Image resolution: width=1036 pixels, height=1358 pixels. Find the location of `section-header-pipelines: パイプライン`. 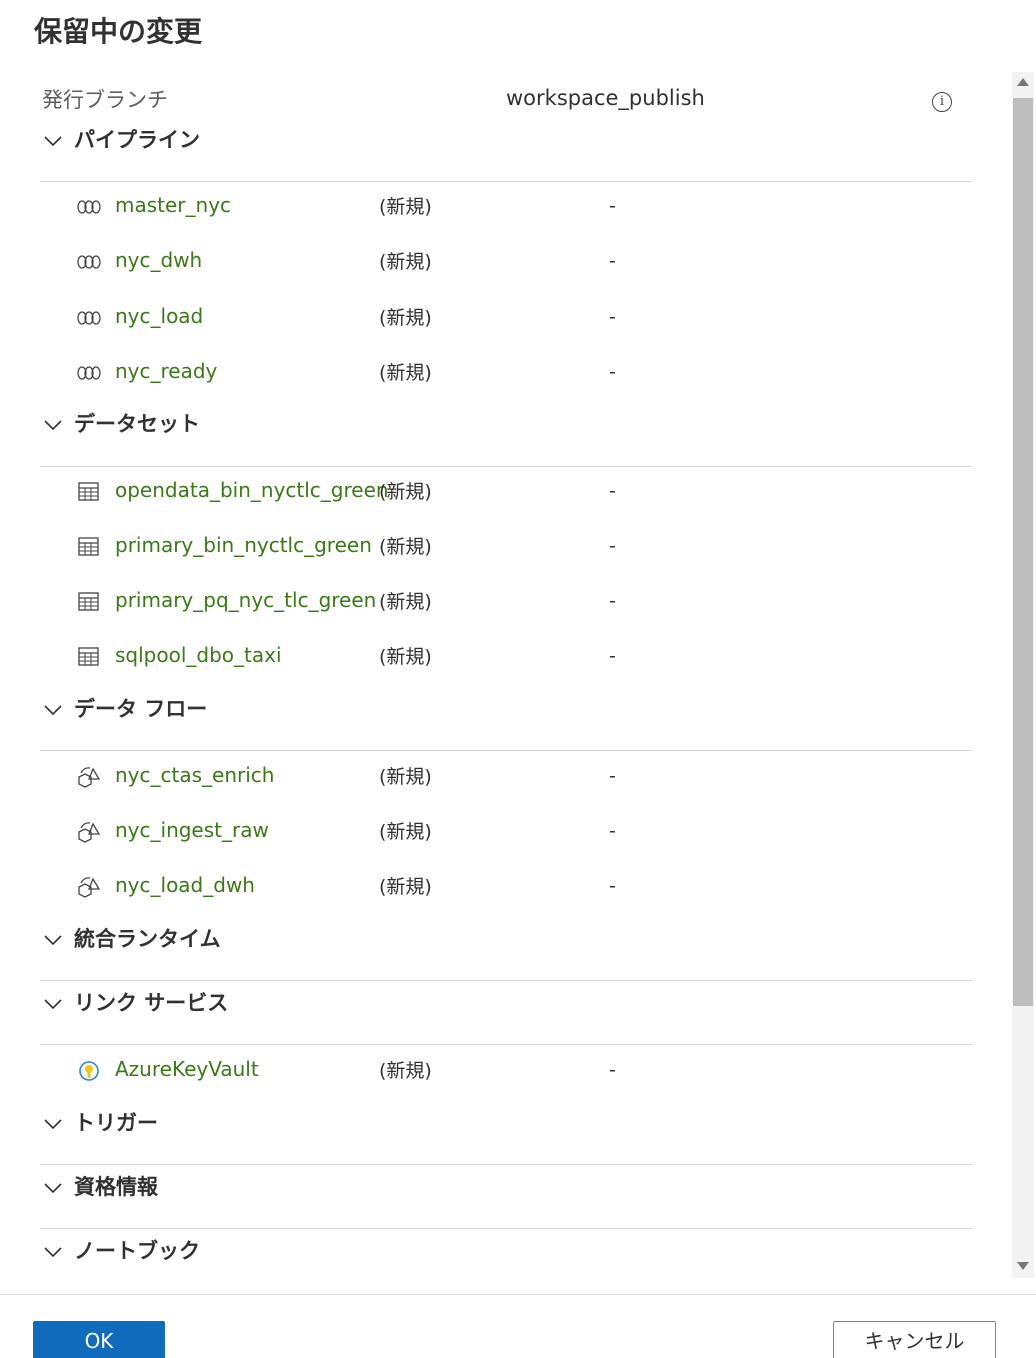

section-header-pipelines: パイプライン is located at coordinates (507, 142).